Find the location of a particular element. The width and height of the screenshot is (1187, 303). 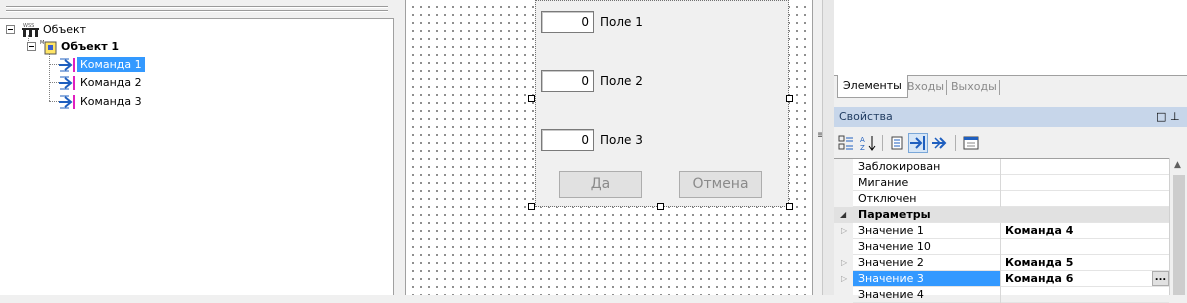

field-2-label: Поле 2 is located at coordinates (621, 81).